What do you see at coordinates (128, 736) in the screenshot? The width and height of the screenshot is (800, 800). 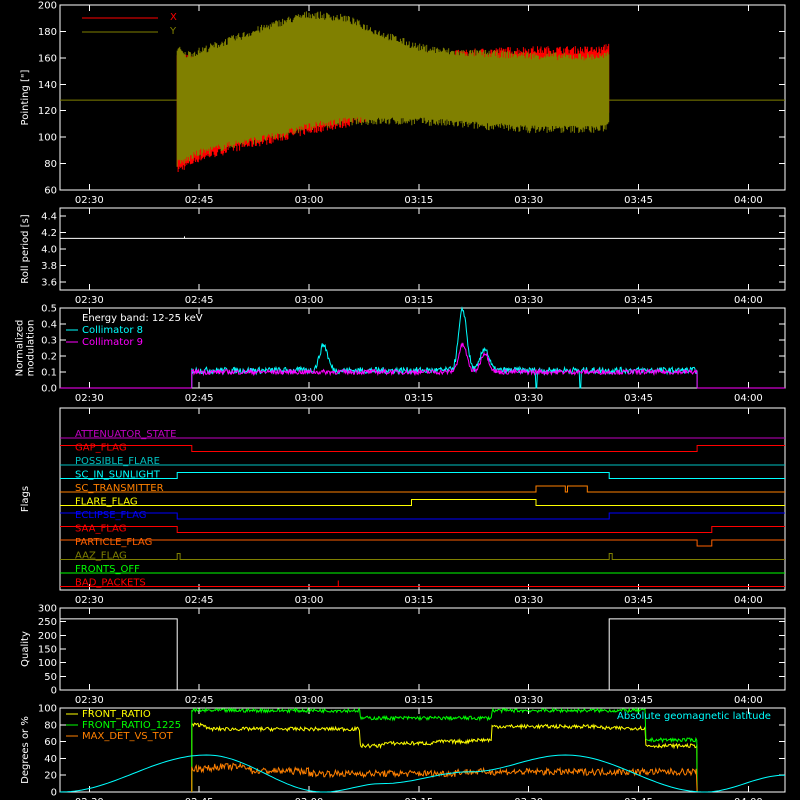 I see `legend-label: MAX_DET_VS_TOT` at bounding box center [128, 736].